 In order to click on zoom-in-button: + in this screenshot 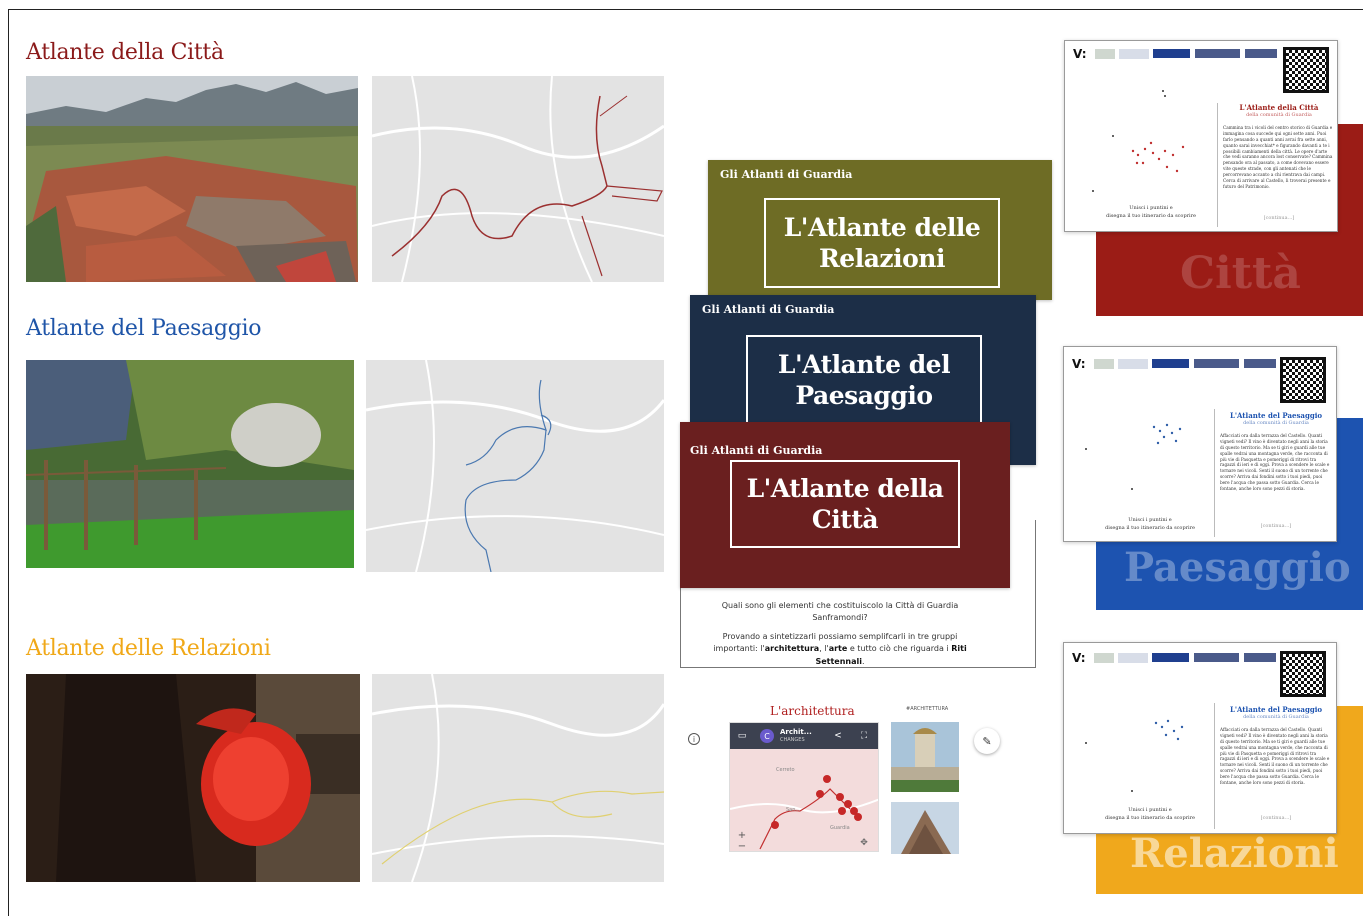, I will do `click(742, 835)`.